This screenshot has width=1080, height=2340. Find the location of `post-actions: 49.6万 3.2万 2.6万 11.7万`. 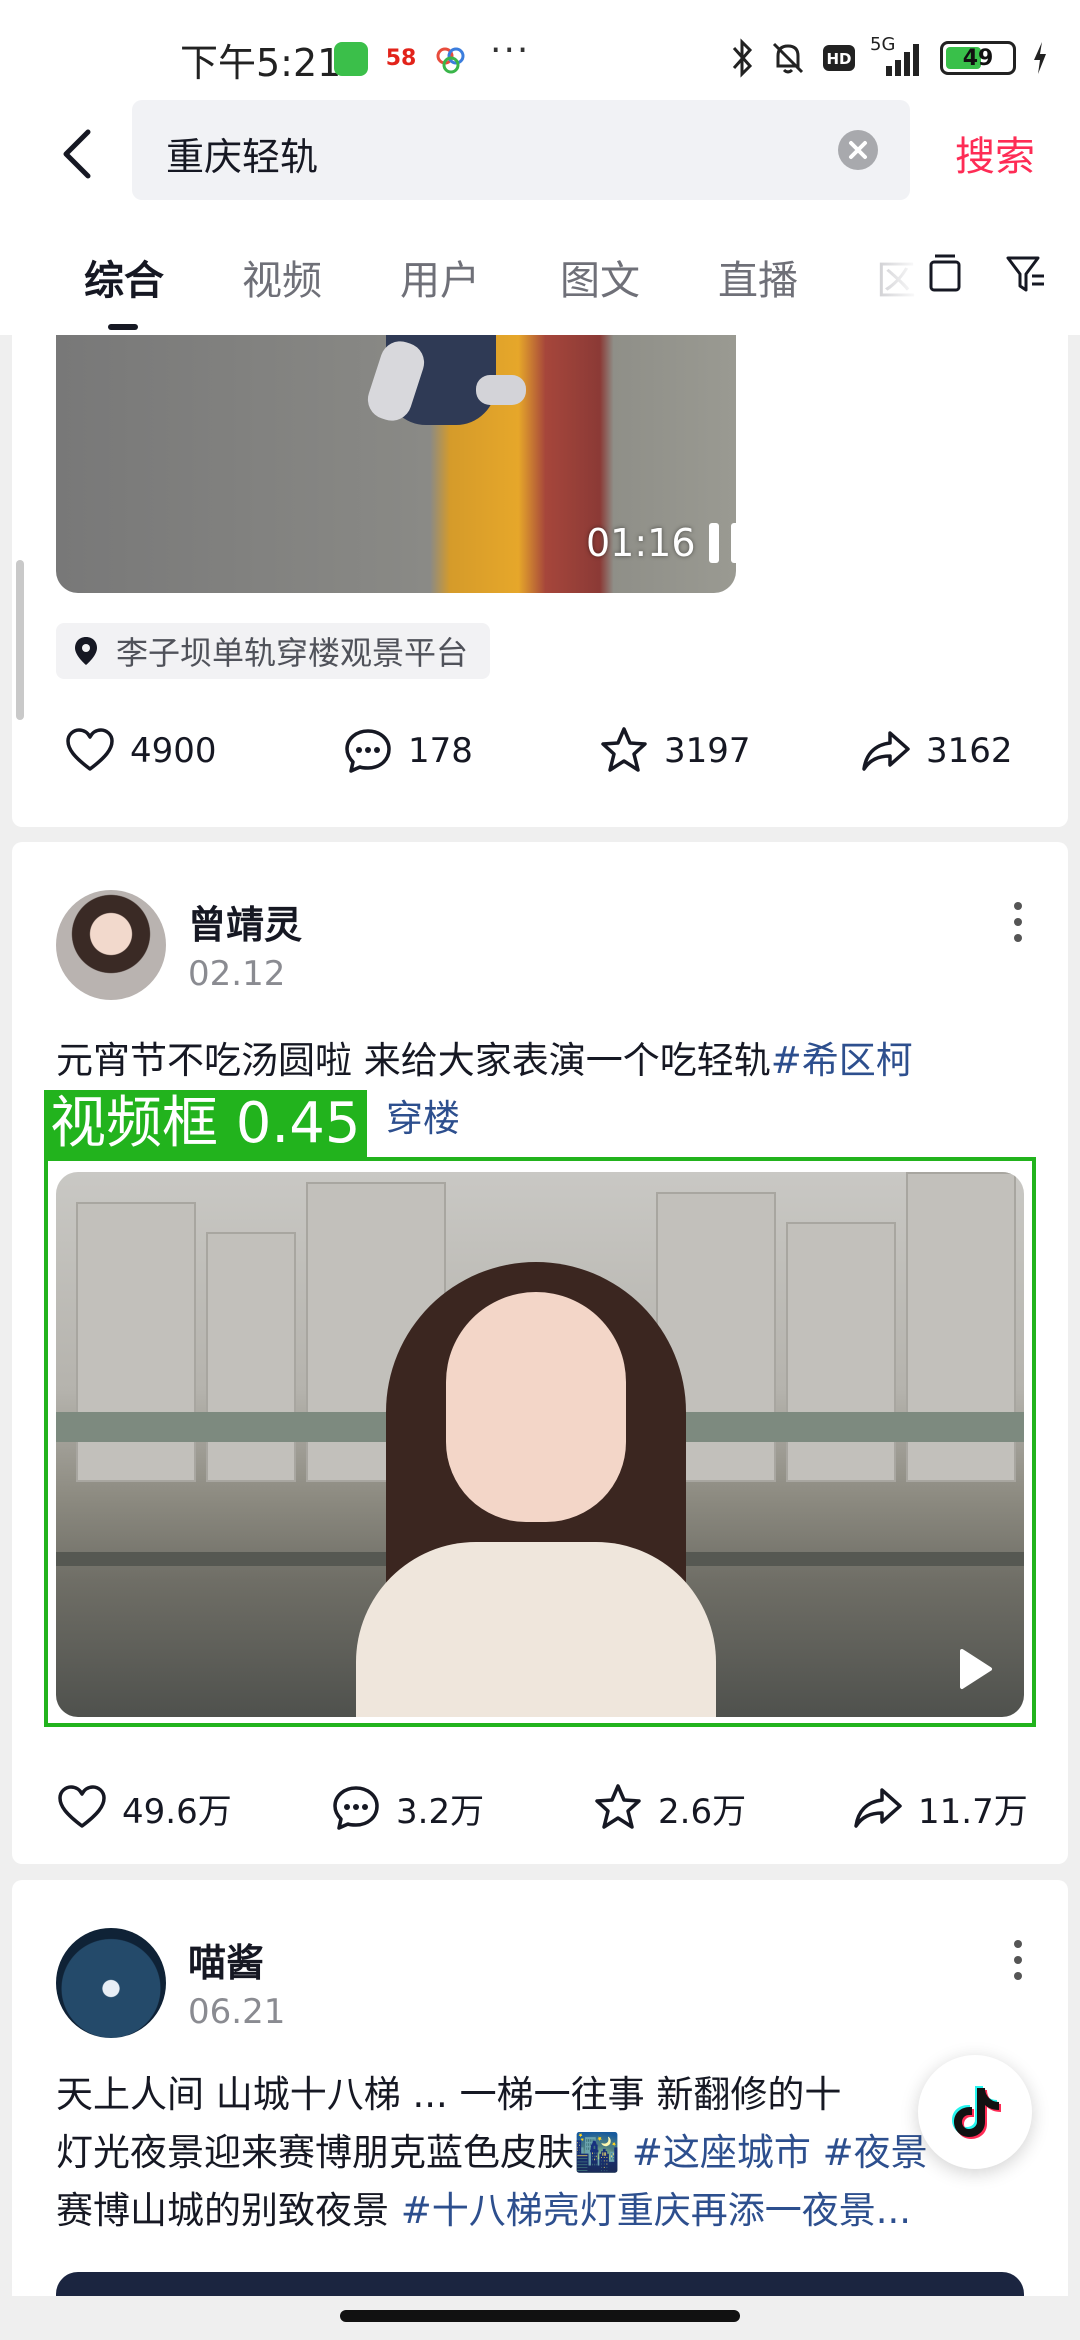

post-actions: 49.6万 3.2万 2.6万 11.7万 is located at coordinates (540, 1808).